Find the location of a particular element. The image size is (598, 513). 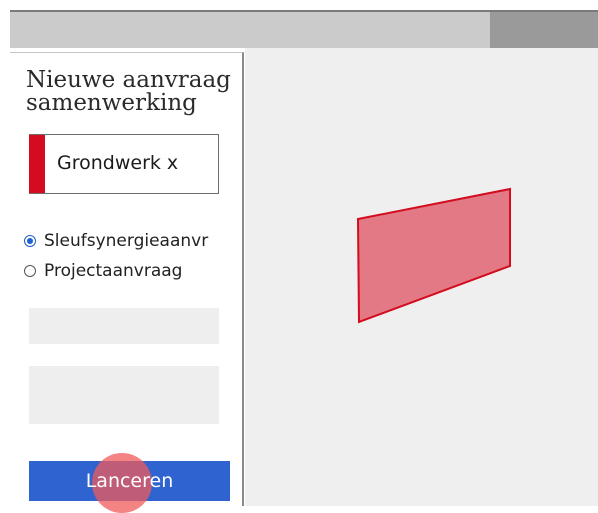

radio-unchecked-icon is located at coordinates (30, 271).